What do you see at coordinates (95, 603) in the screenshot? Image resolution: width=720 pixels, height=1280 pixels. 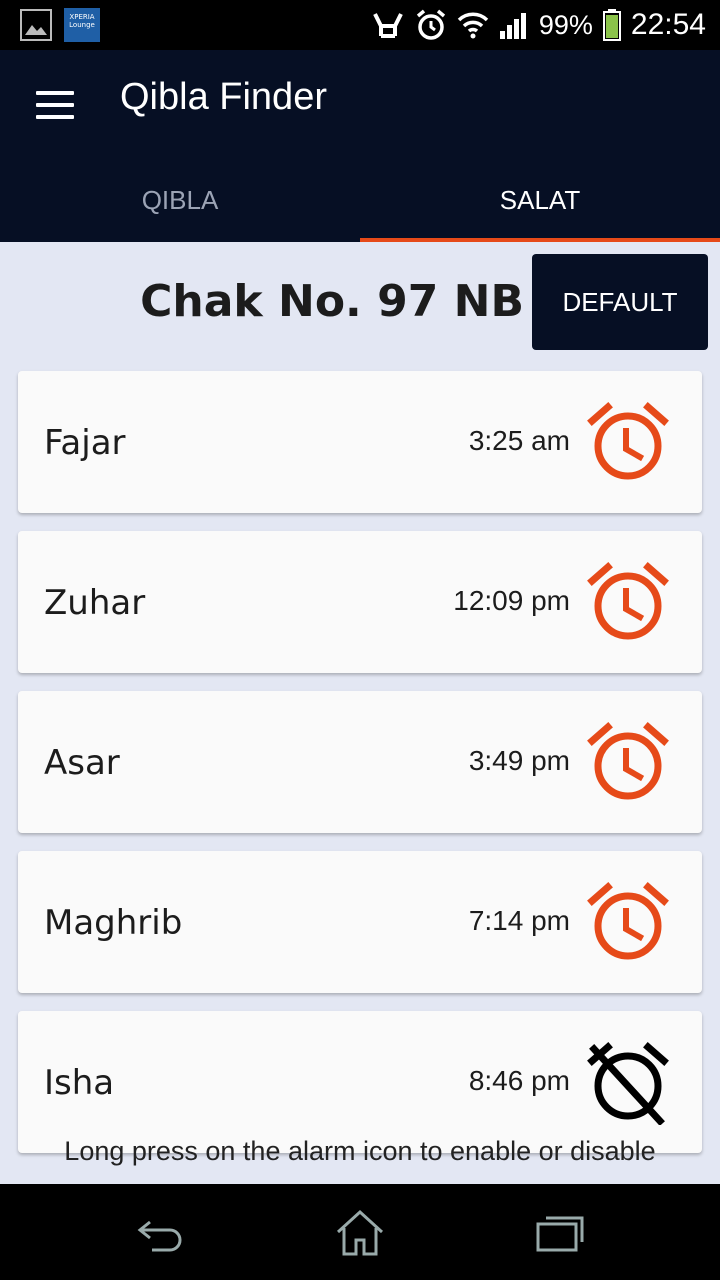 I see `prayer-name: Zuhar` at bounding box center [95, 603].